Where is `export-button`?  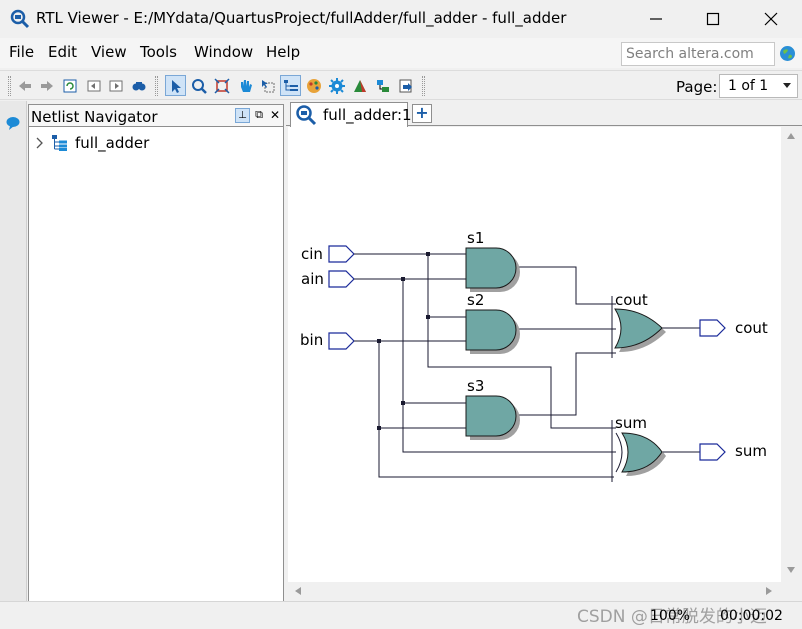 export-button is located at coordinates (405, 85).